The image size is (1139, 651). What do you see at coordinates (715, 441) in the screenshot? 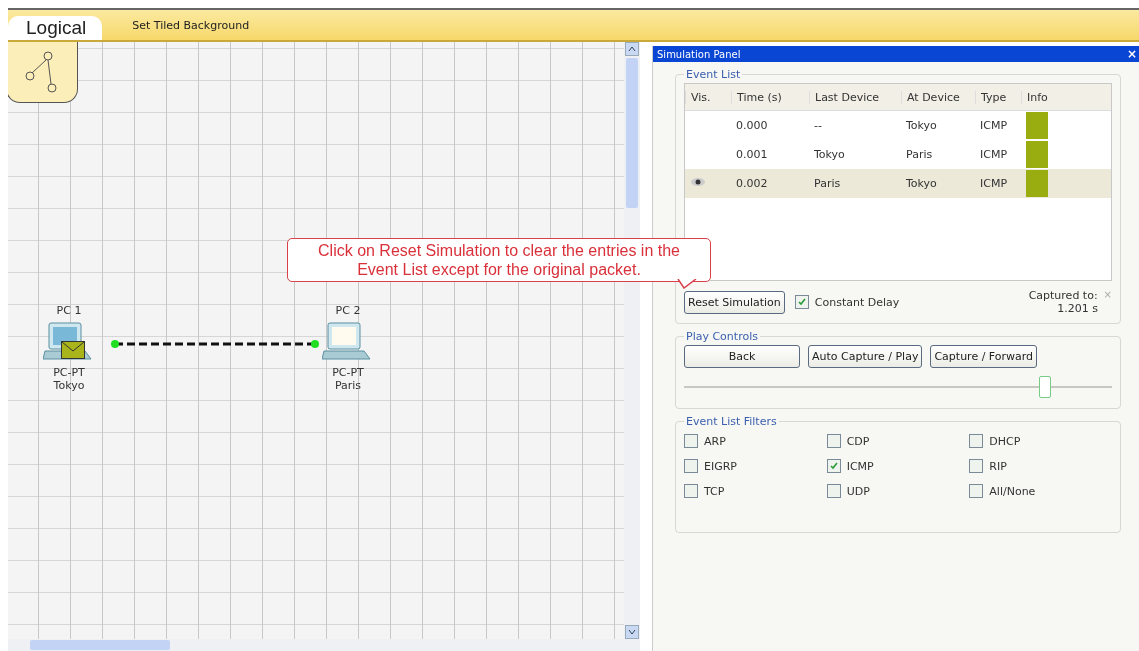
I see `checkbox-label: ARP` at bounding box center [715, 441].